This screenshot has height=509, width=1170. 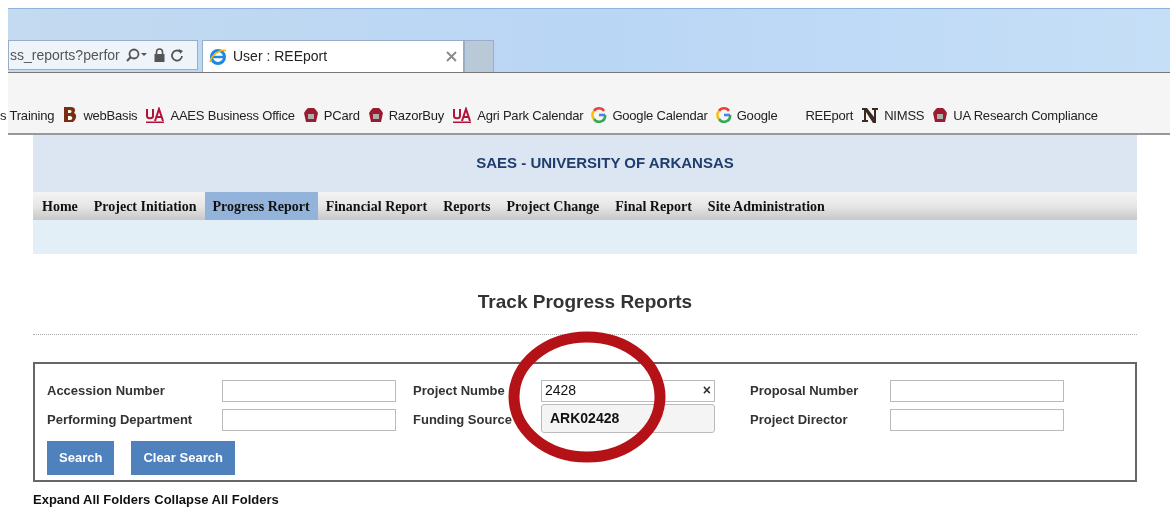 I want to click on bookmark-link: NIMSS, so click(x=893, y=115).